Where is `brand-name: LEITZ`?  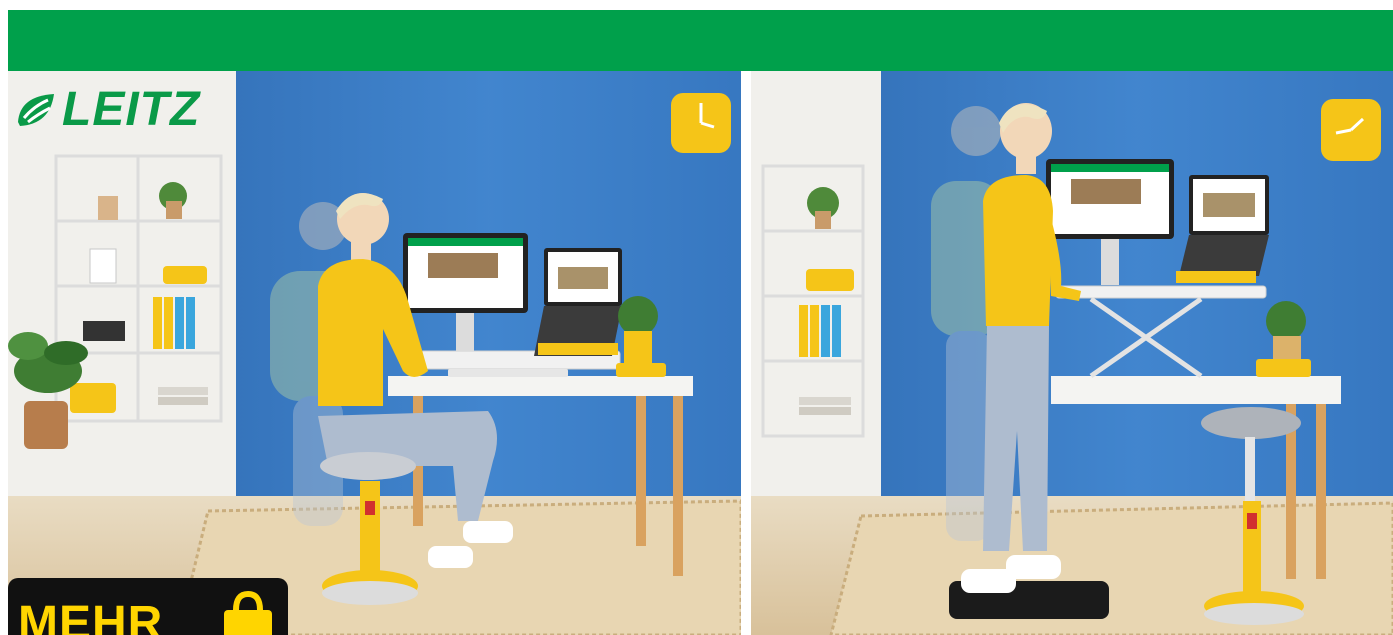
brand-name: LEITZ is located at coordinates (131, 109).